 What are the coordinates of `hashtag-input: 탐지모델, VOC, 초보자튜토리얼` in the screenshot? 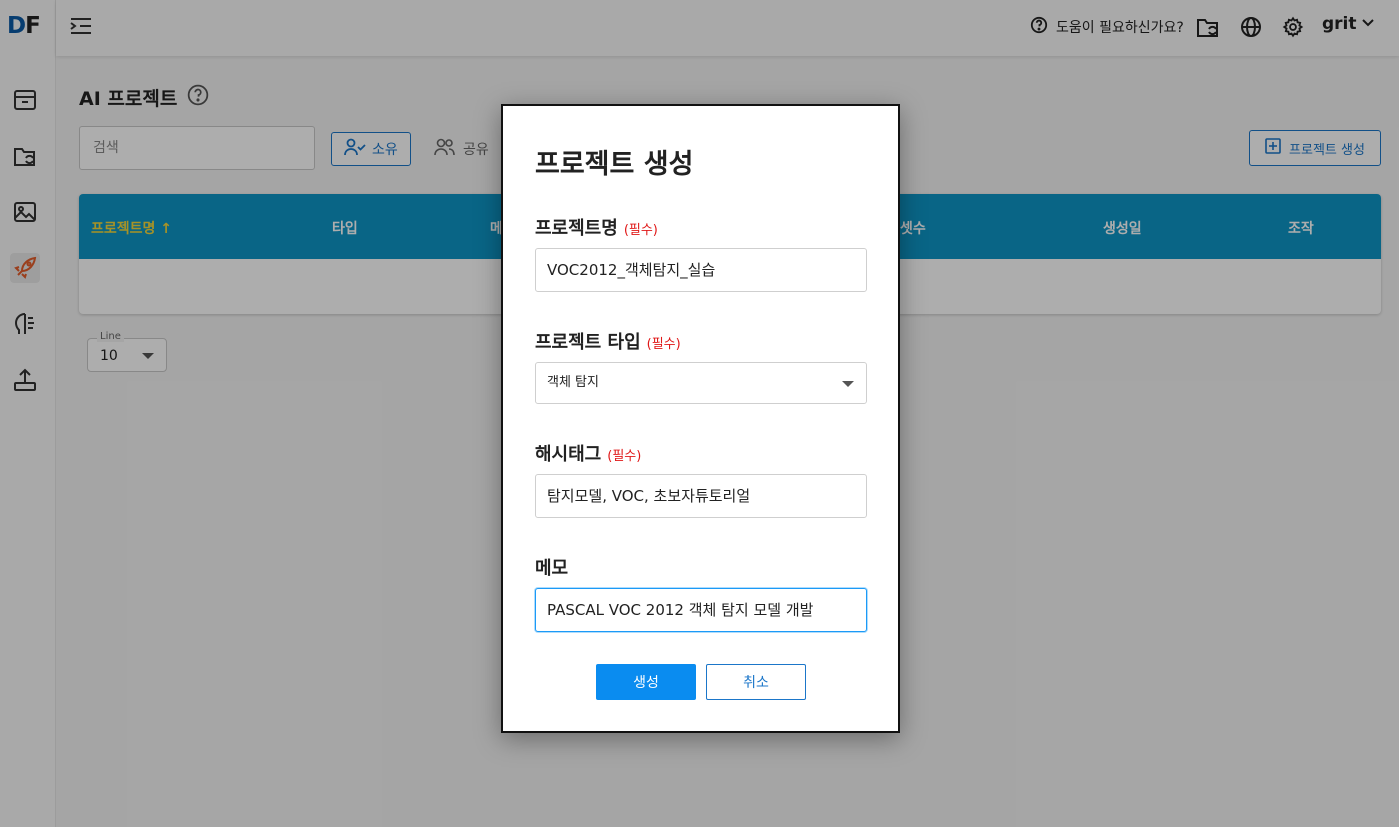 It's located at (701, 496).